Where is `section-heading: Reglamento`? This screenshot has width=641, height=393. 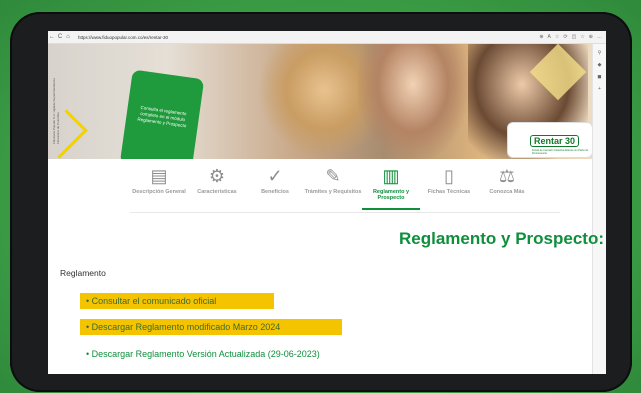
section-heading: Reglamento is located at coordinates (83, 273).